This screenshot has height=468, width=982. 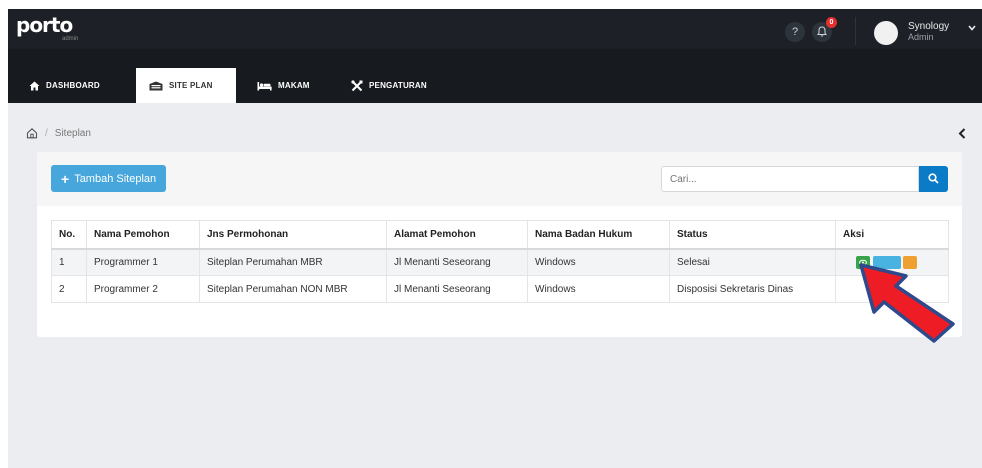 I want to click on chevron-left-icon, so click(x=962, y=133).